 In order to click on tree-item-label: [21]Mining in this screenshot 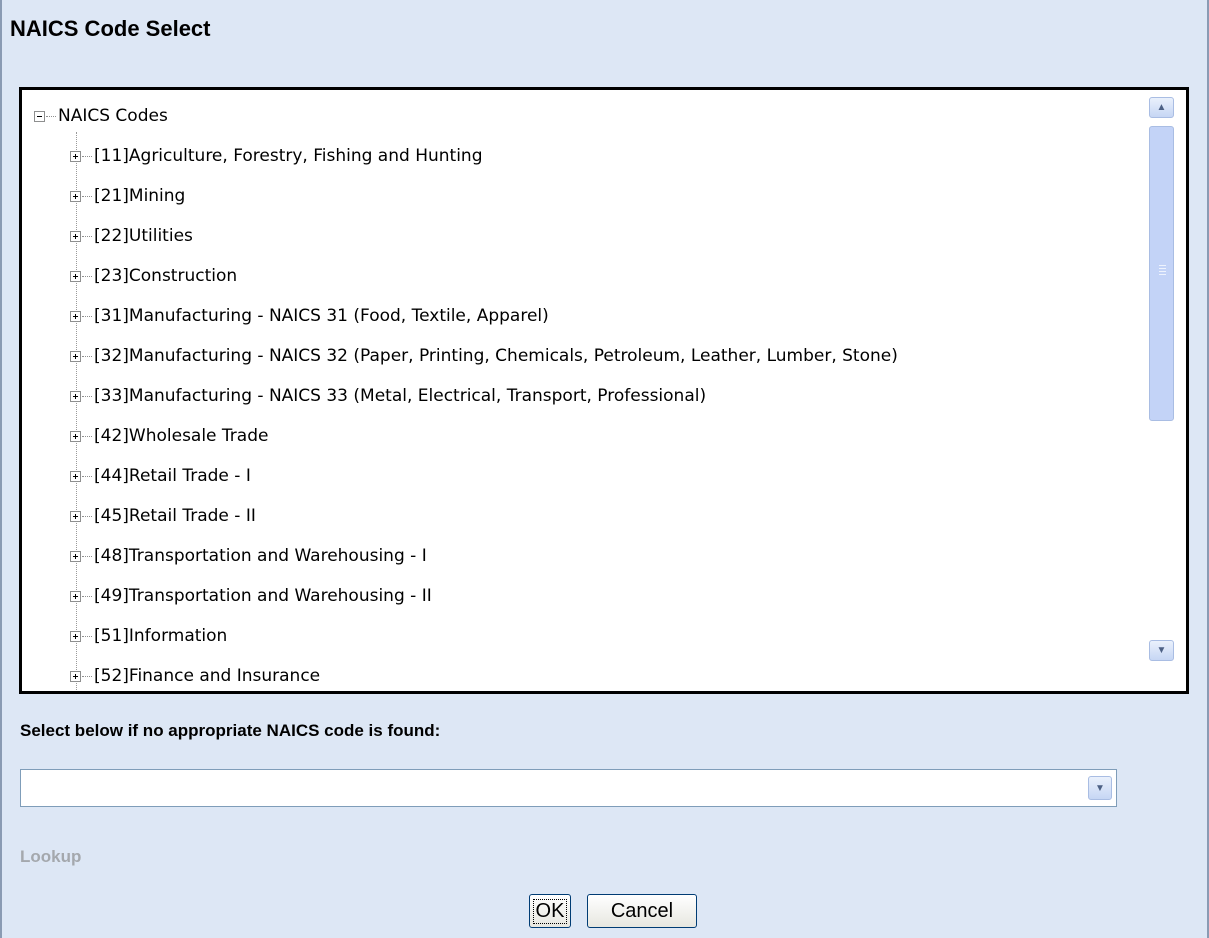, I will do `click(139, 196)`.